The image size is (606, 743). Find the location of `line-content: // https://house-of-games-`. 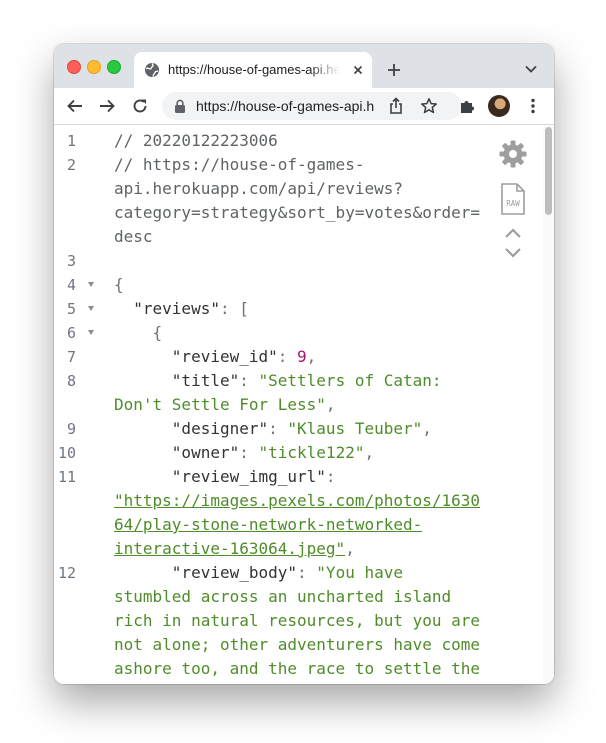

line-content: // https://house-of-games- is located at coordinates (299, 165).